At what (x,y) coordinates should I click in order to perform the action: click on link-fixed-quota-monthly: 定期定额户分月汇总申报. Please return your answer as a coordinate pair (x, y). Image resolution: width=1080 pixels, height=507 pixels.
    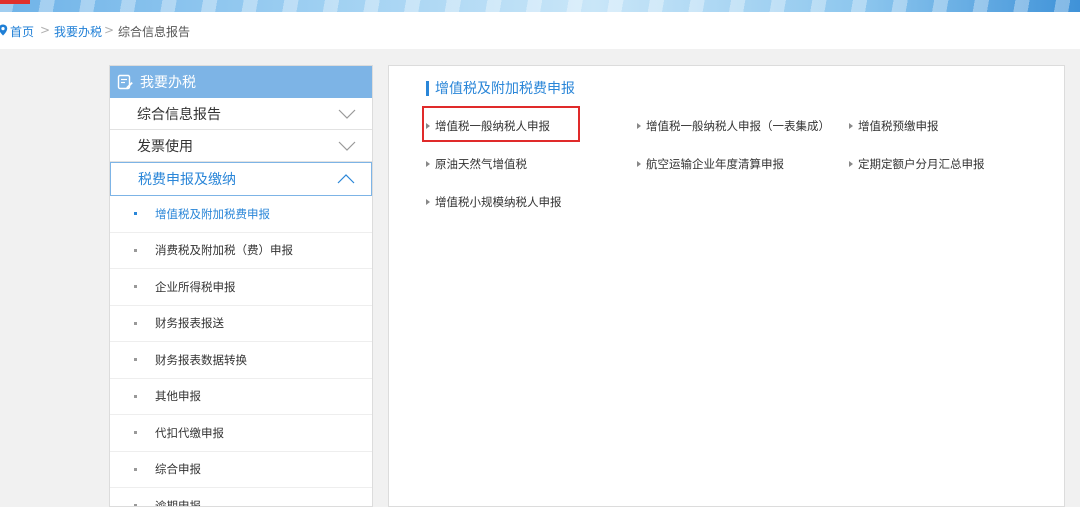
    Looking at the image, I should click on (917, 164).